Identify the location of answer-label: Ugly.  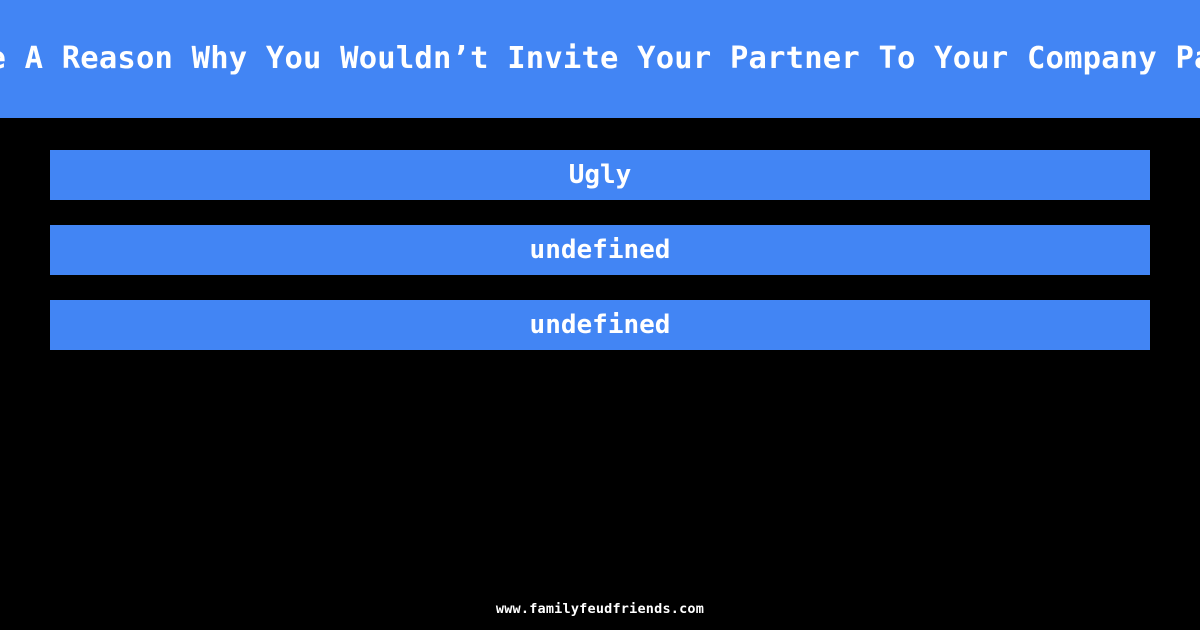
(600, 175).